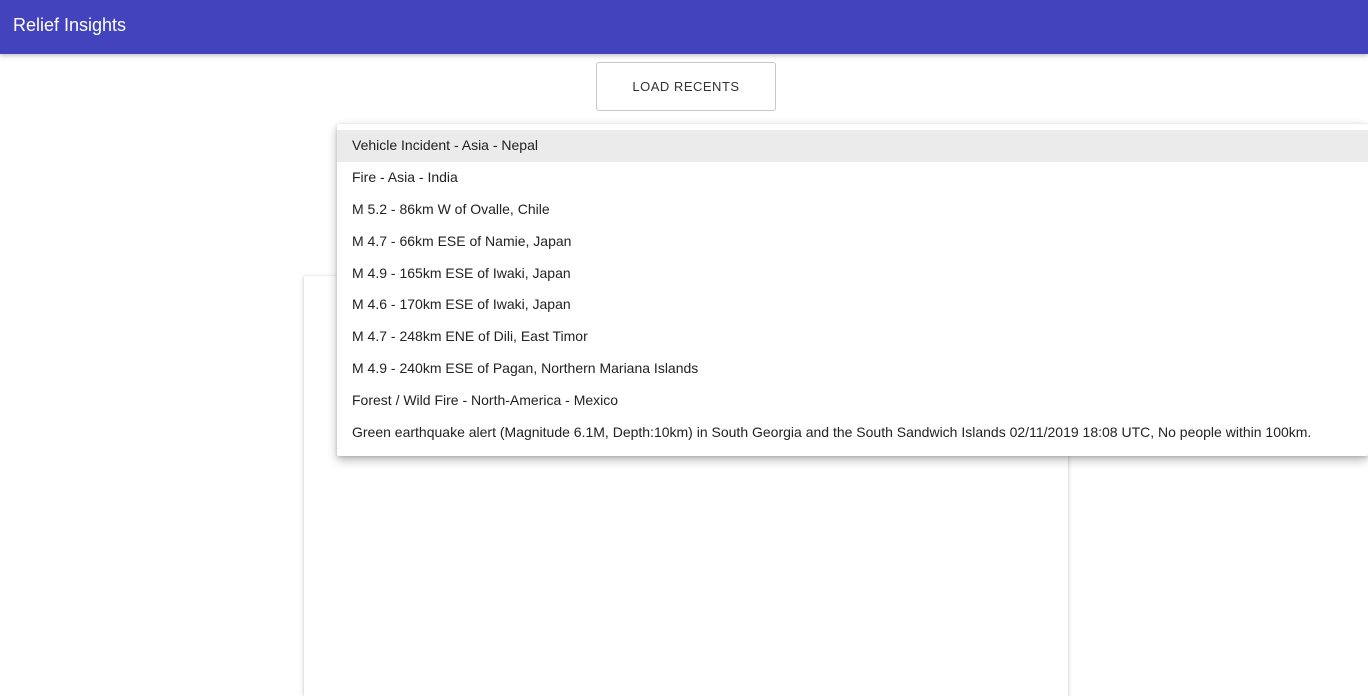  I want to click on dropdown-option: Vehicle Incident - Asia - Nepal, so click(852, 146).